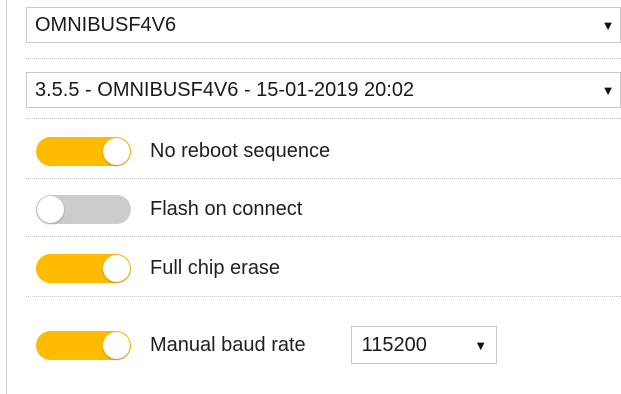 The image size is (621, 394). Describe the element at coordinates (83, 209) in the screenshot. I see `flash-on-connect-toggle` at that location.